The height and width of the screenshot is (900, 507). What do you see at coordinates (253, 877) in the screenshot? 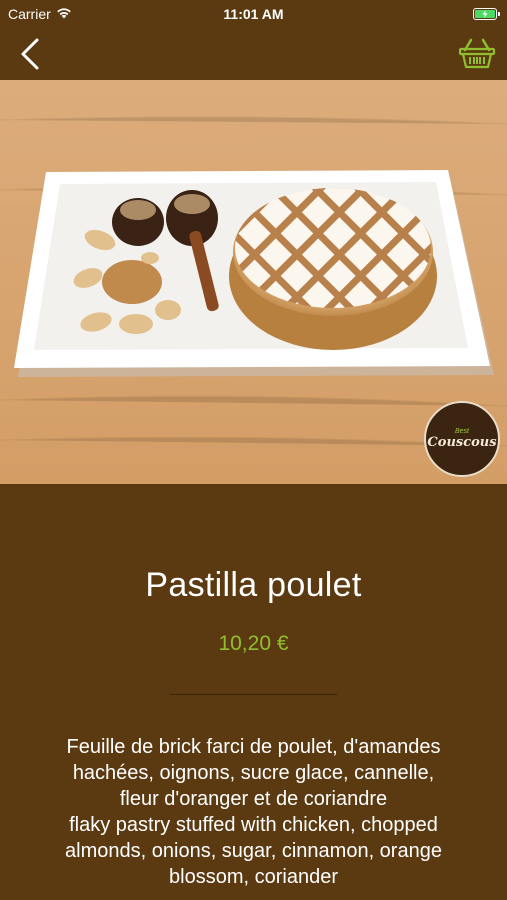
I see `description-line: blossom, coriander` at bounding box center [253, 877].